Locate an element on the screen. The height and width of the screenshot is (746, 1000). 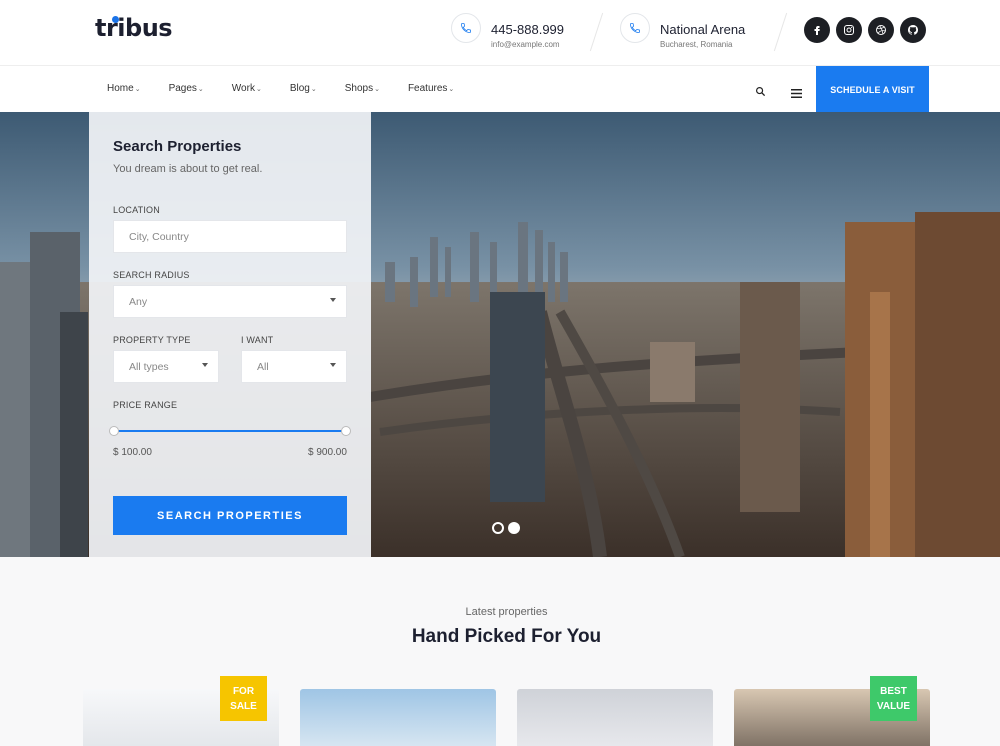
facebook-icon is located at coordinates (817, 30).